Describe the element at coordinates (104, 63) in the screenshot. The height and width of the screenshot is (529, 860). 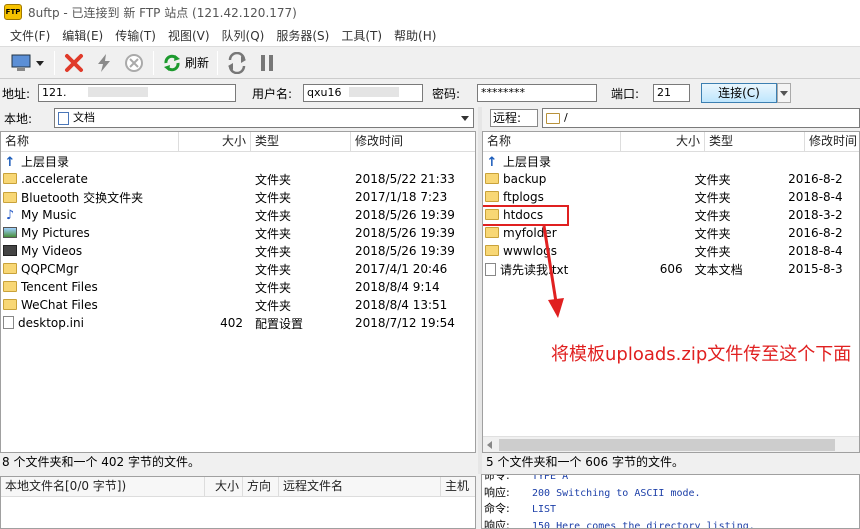
I see `reconnect-button` at that location.